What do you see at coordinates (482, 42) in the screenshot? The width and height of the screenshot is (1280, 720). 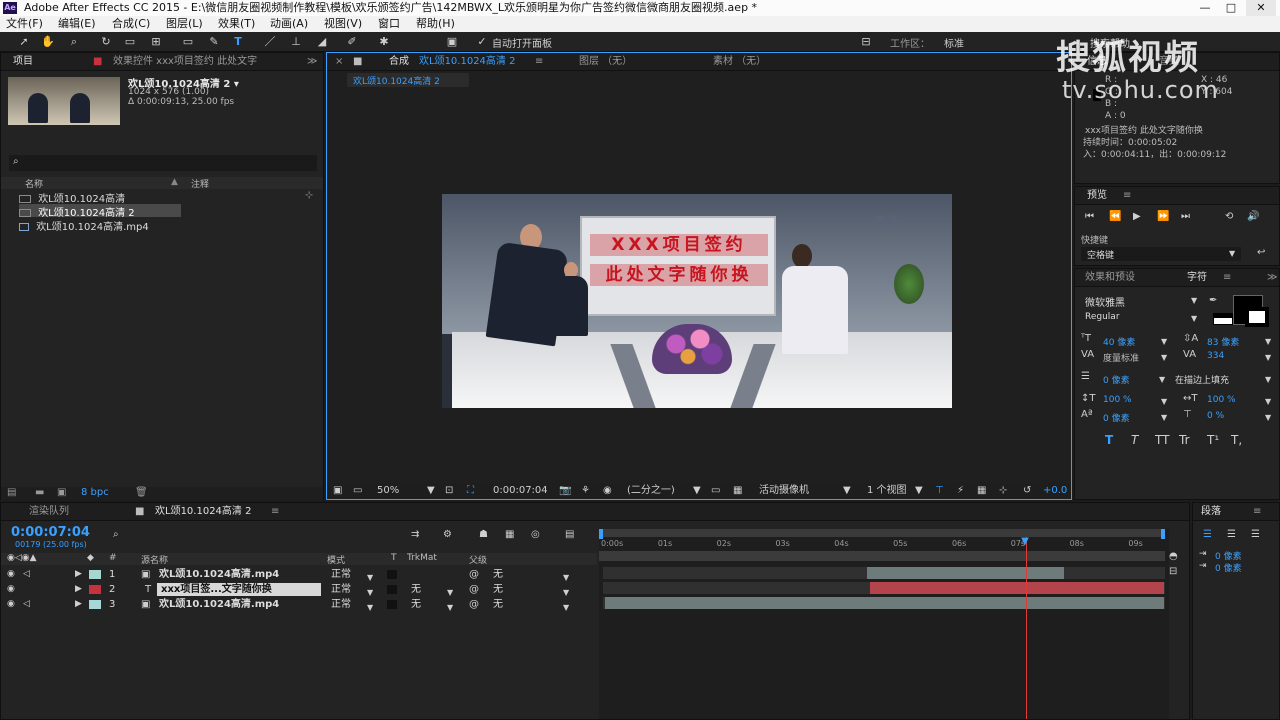 I see `auto-open-checkbox: ✓` at bounding box center [482, 42].